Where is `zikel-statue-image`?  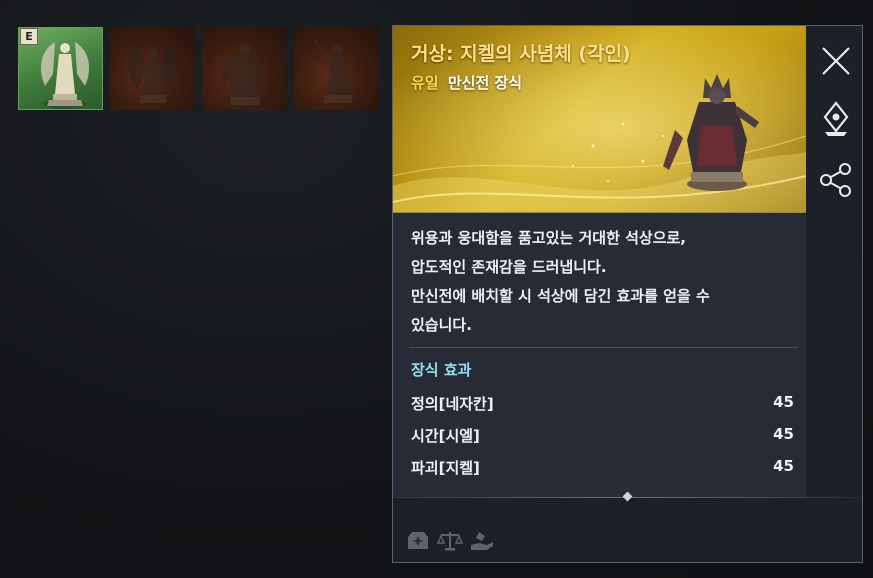
zikel-statue-image is located at coordinates (711, 132).